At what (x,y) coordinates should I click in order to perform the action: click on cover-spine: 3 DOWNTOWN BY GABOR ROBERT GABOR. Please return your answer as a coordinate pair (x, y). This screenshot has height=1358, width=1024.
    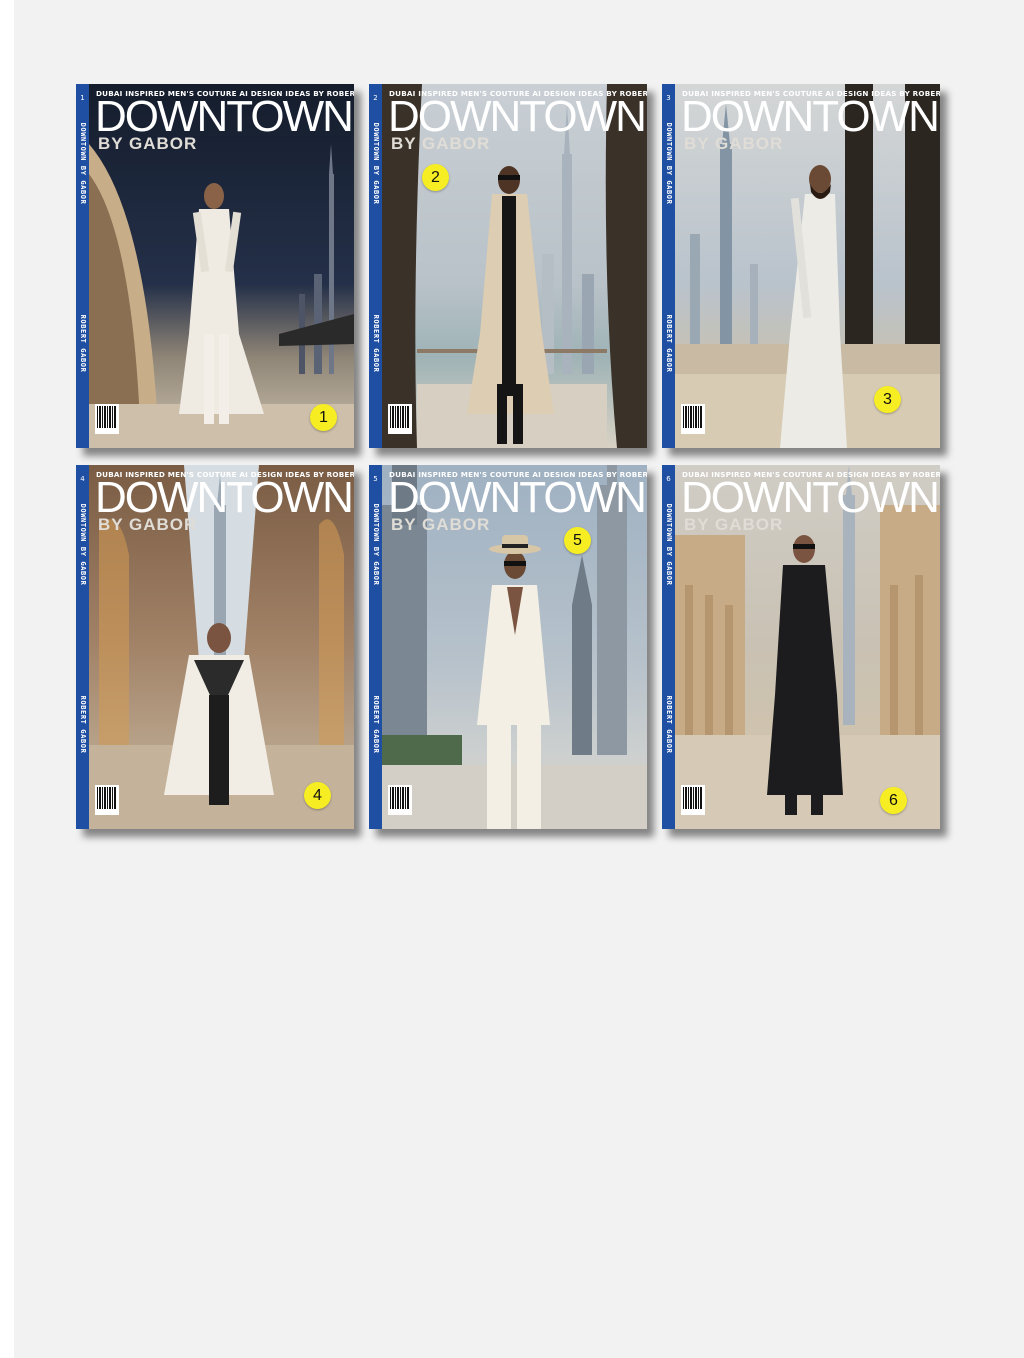
    Looking at the image, I should click on (668, 266).